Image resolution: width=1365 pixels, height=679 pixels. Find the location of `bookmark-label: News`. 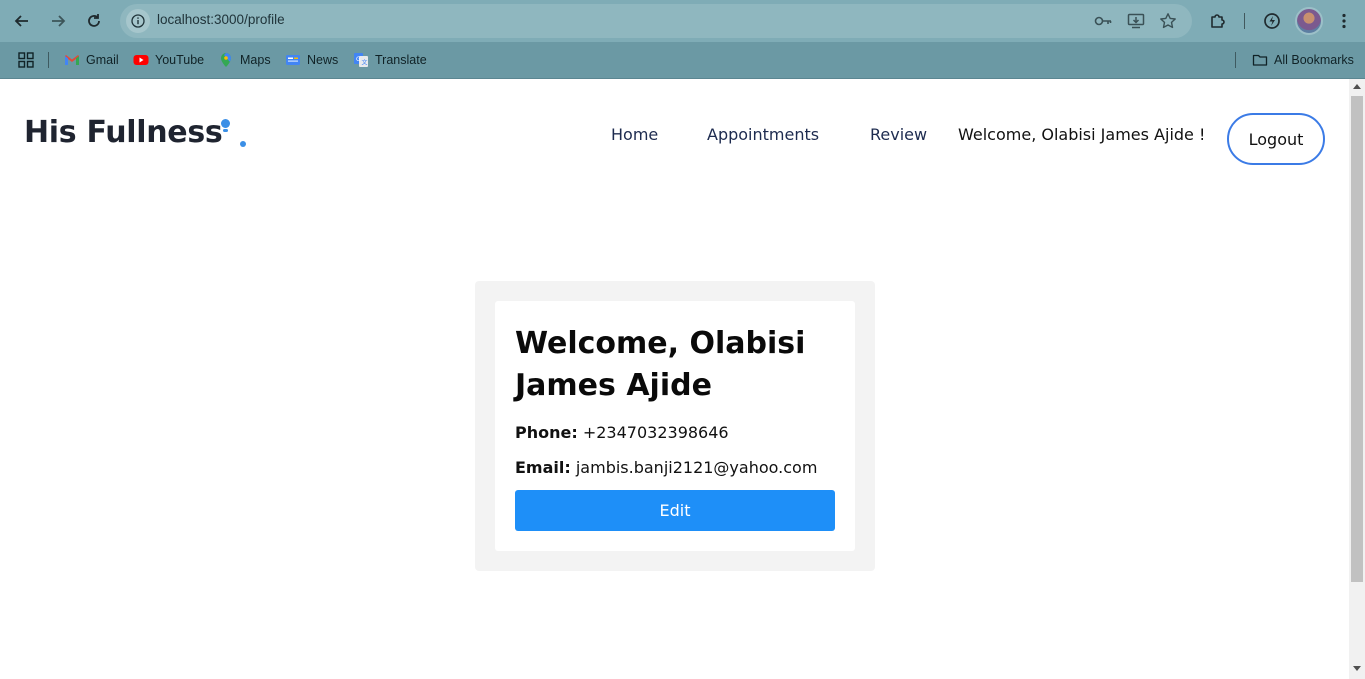

bookmark-label: News is located at coordinates (323, 60).